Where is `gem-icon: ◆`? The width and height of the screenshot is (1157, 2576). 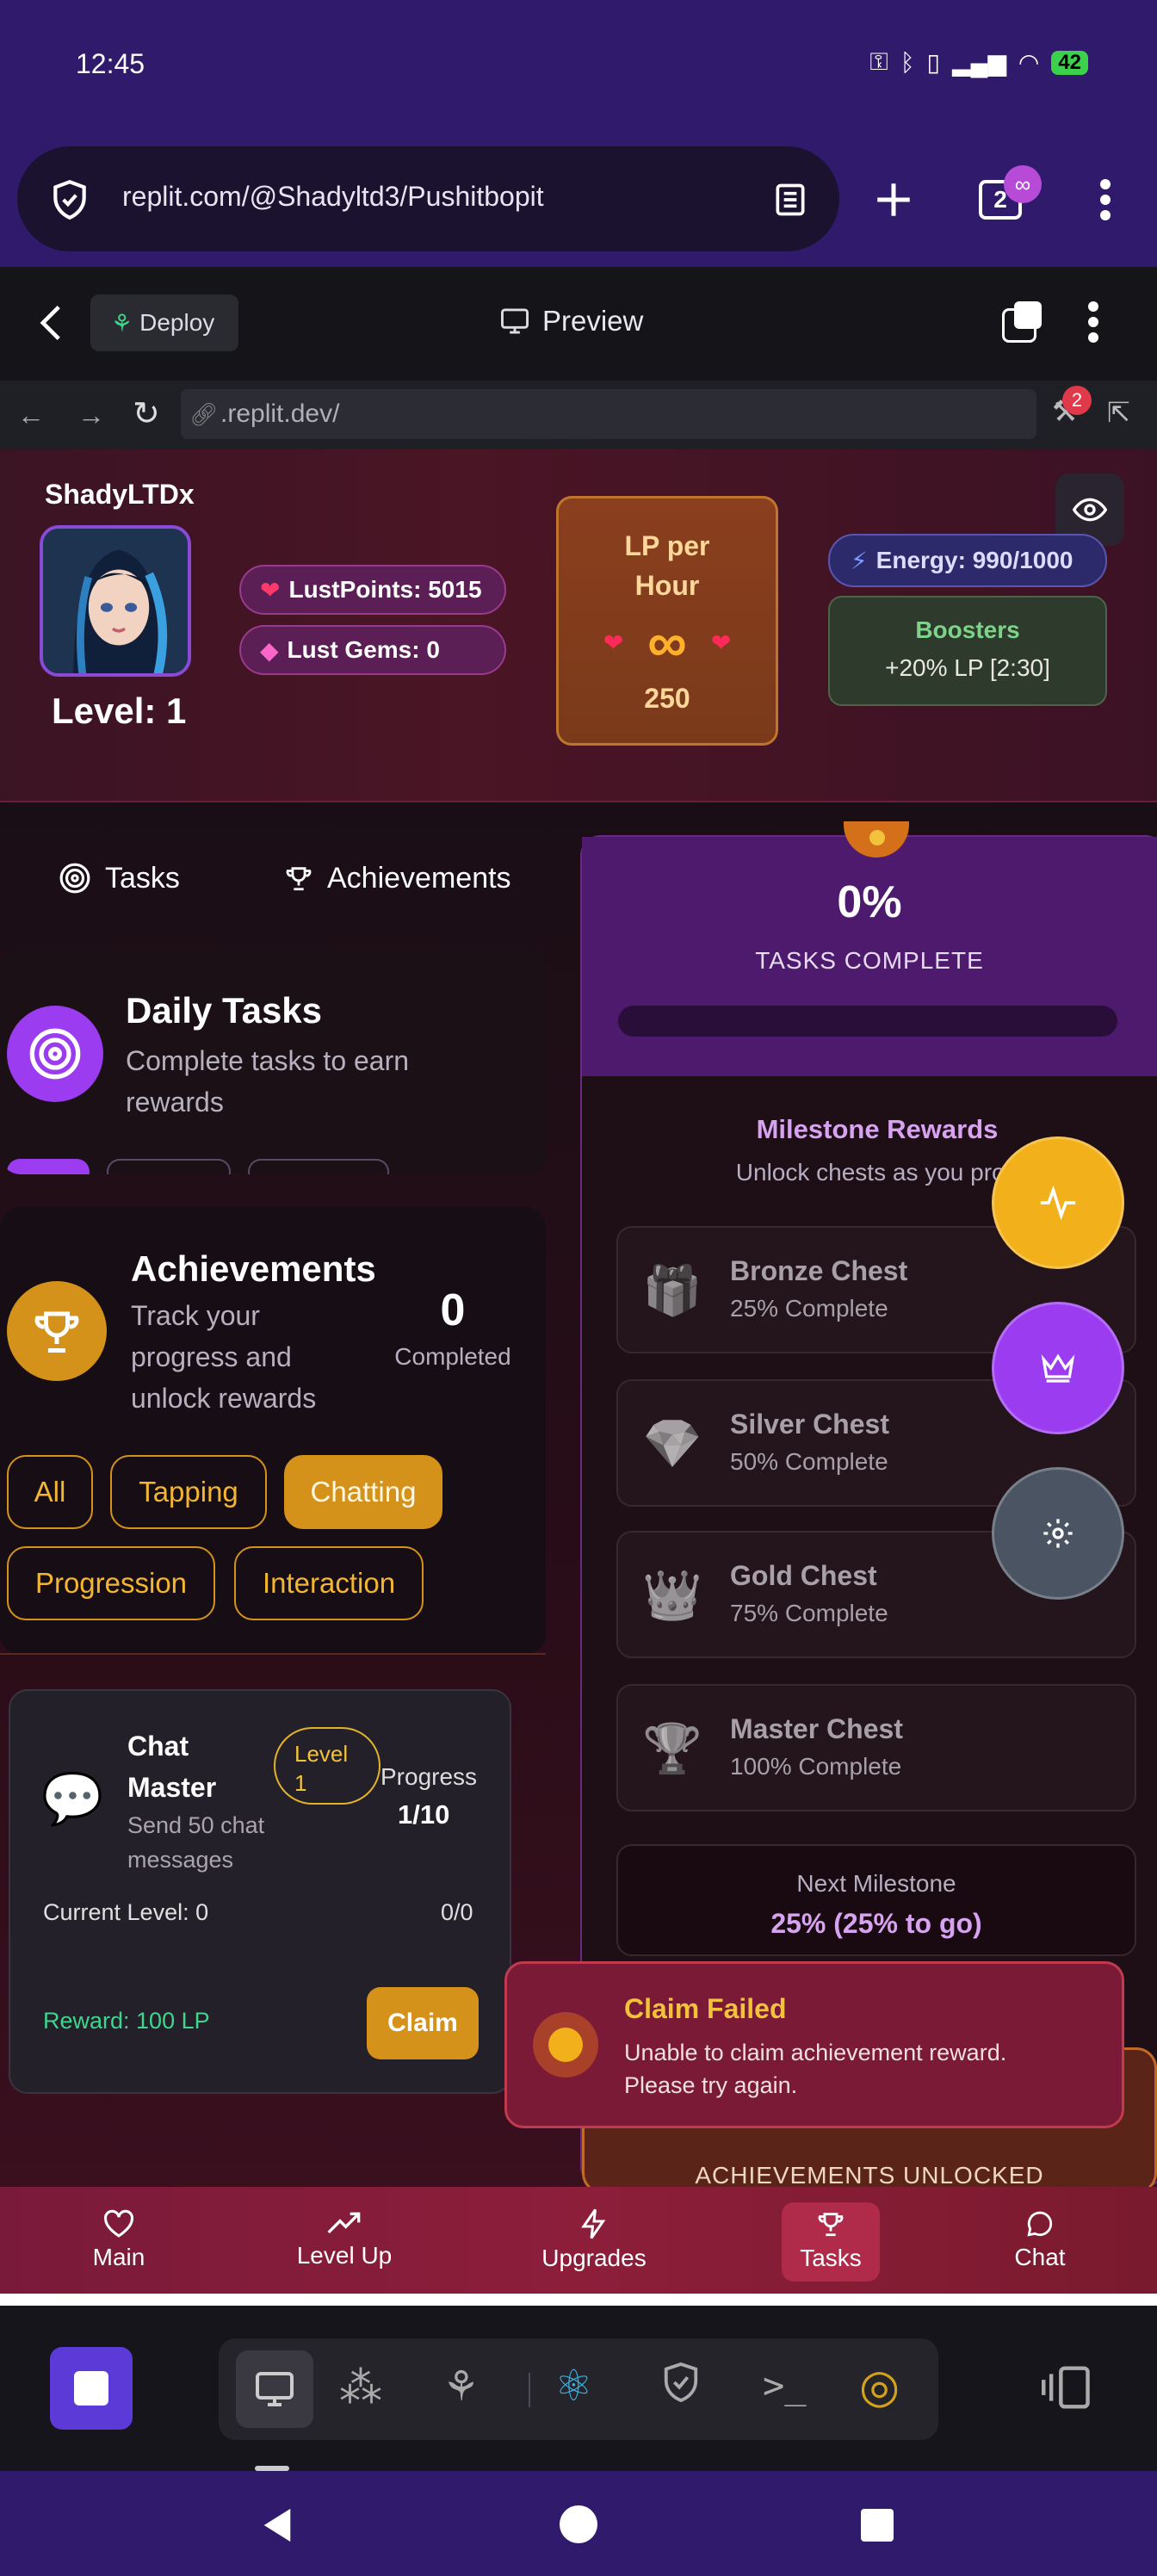 gem-icon: ◆ is located at coordinates (269, 650).